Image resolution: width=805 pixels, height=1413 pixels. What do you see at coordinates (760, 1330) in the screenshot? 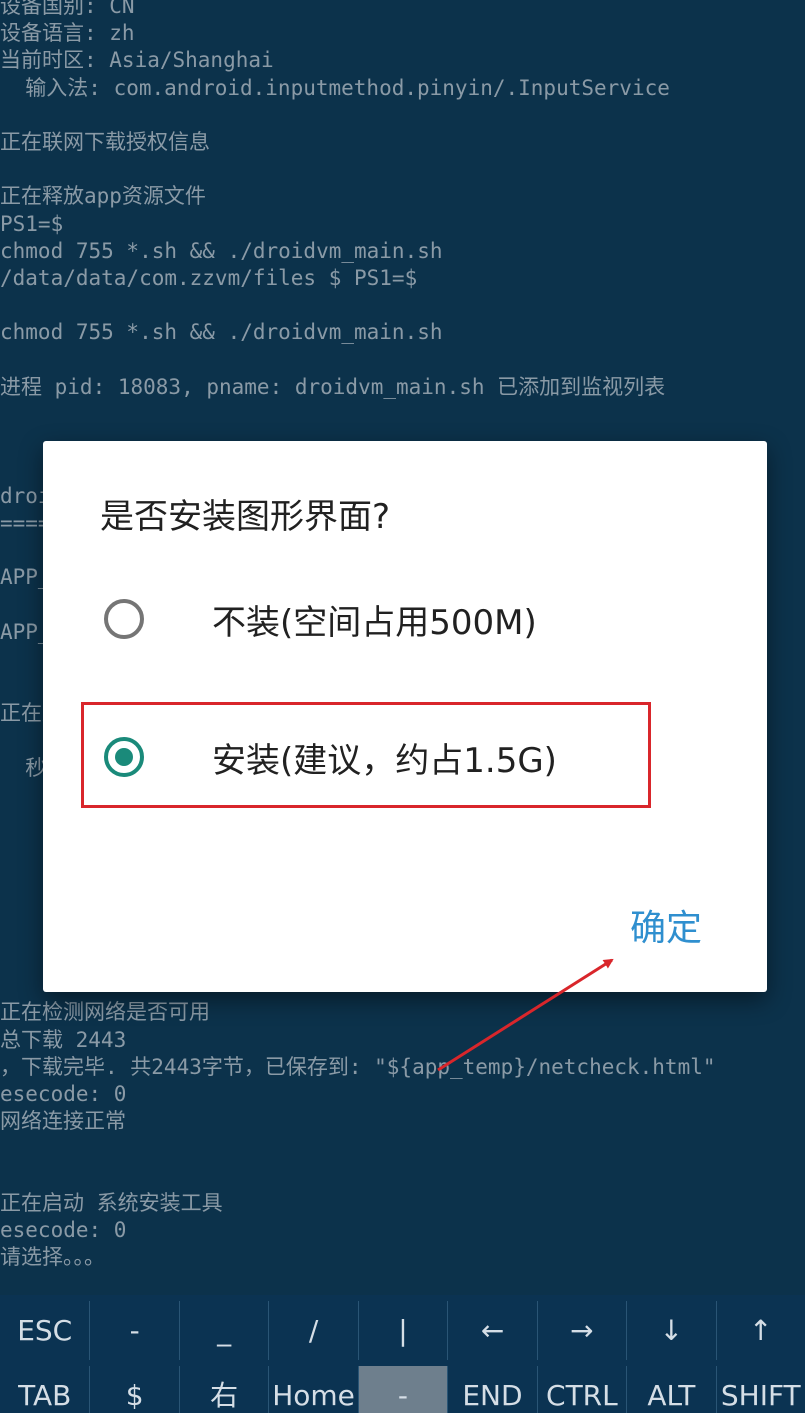
I see `key-row1-8: ↑` at bounding box center [760, 1330].